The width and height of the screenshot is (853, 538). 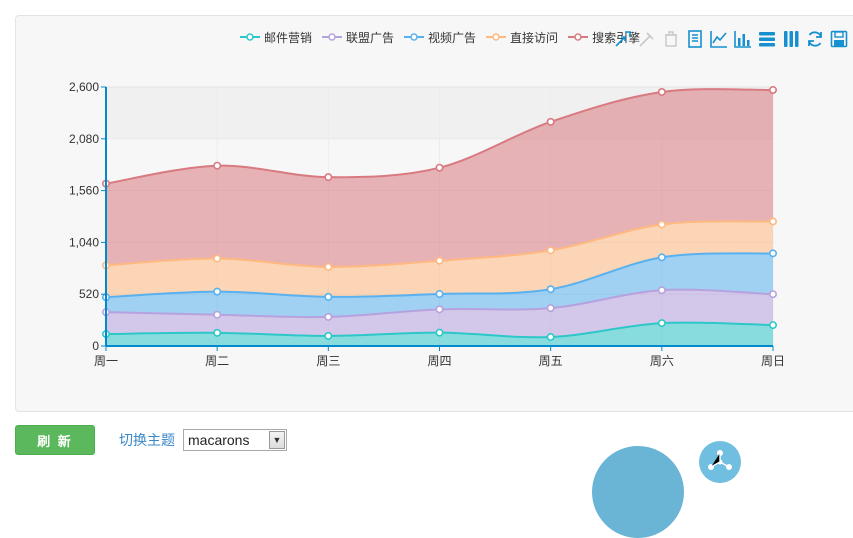 I want to click on legend-label: 直接访问, so click(x=534, y=37).